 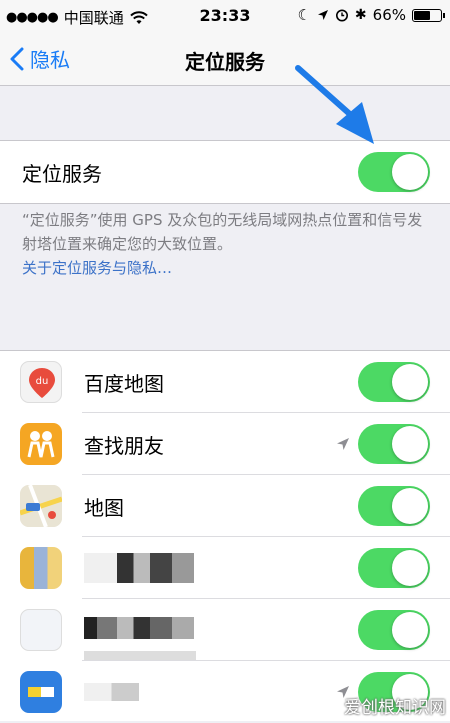 What do you see at coordinates (225, 382) in the screenshot?
I see `app-row-baidu-map: du 百度地图` at bounding box center [225, 382].